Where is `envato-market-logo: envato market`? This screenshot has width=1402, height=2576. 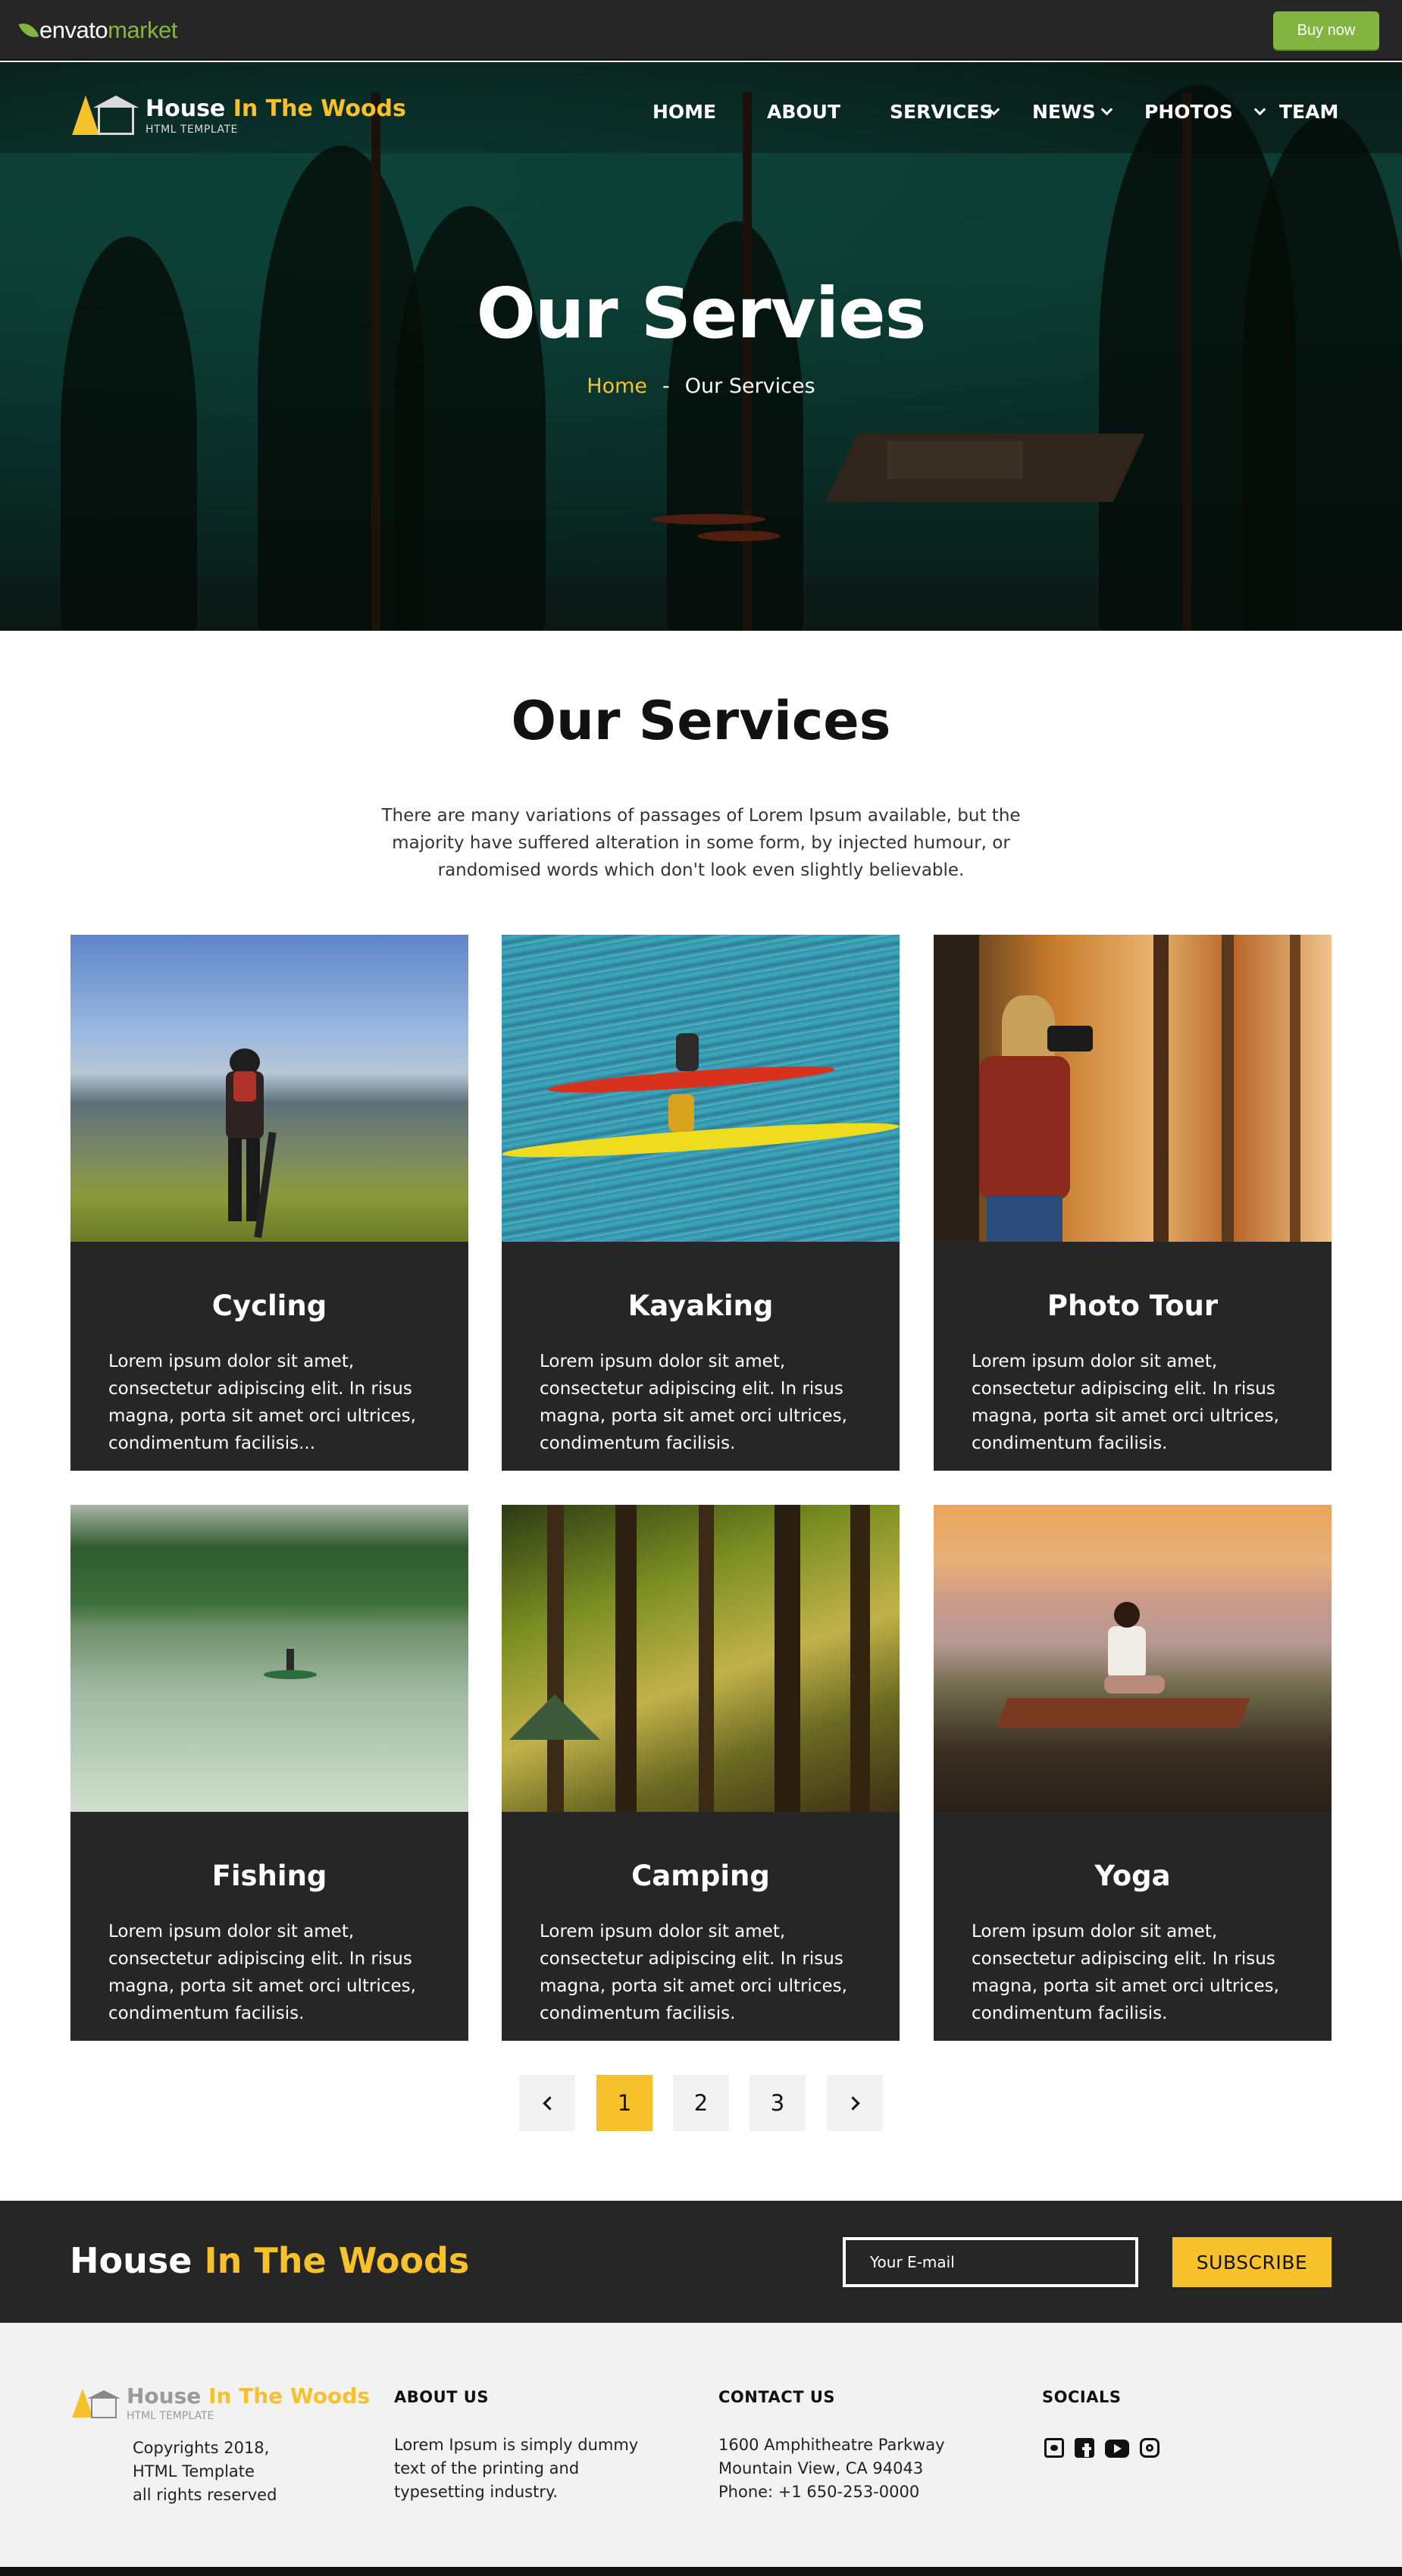
envato-market-logo: envato market is located at coordinates (98, 30).